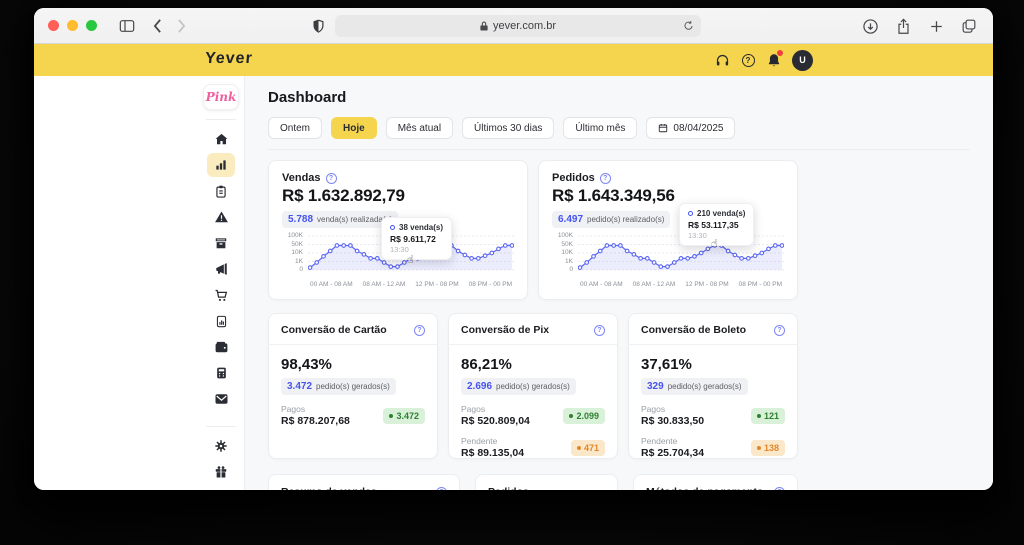 The image size is (1024, 545). What do you see at coordinates (870, 26) in the screenshot?
I see `downloads-icon` at bounding box center [870, 26].